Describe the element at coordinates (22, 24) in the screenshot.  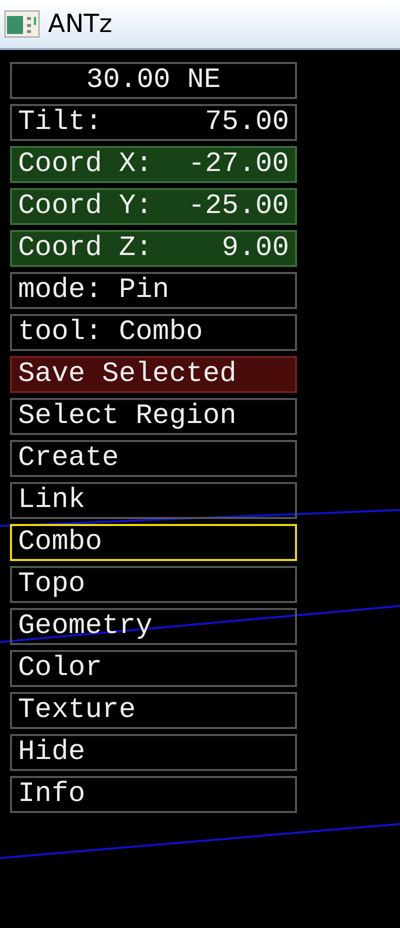
I see `app-icon` at that location.